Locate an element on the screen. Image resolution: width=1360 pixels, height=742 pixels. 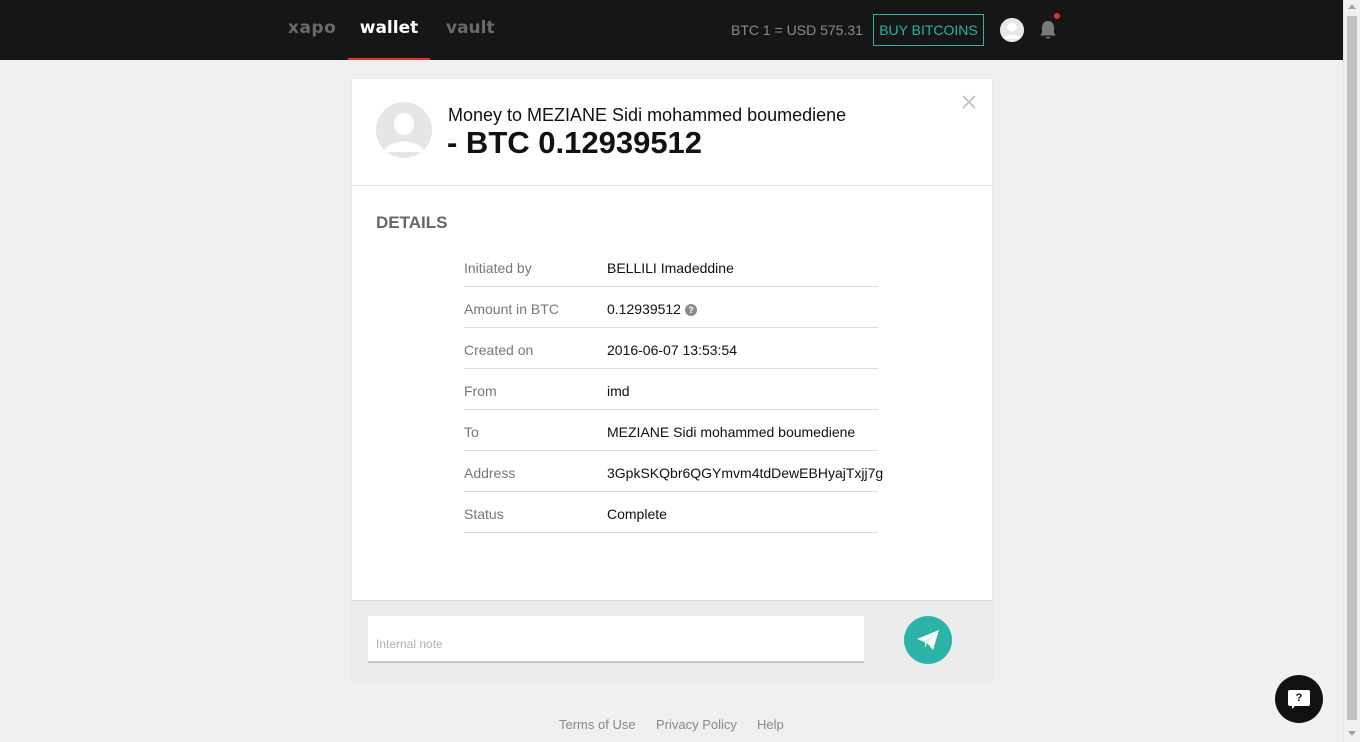
page-scrollbar is located at coordinates (1351, 371).